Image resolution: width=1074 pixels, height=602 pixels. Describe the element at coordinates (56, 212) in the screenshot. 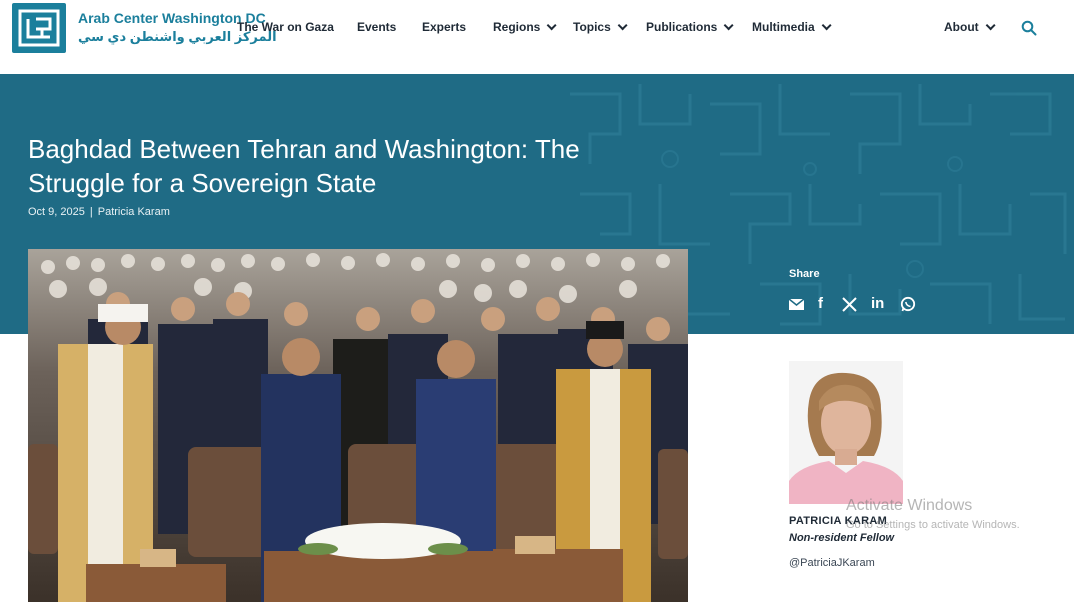

I see `article-date: Oct 9, 2025` at that location.